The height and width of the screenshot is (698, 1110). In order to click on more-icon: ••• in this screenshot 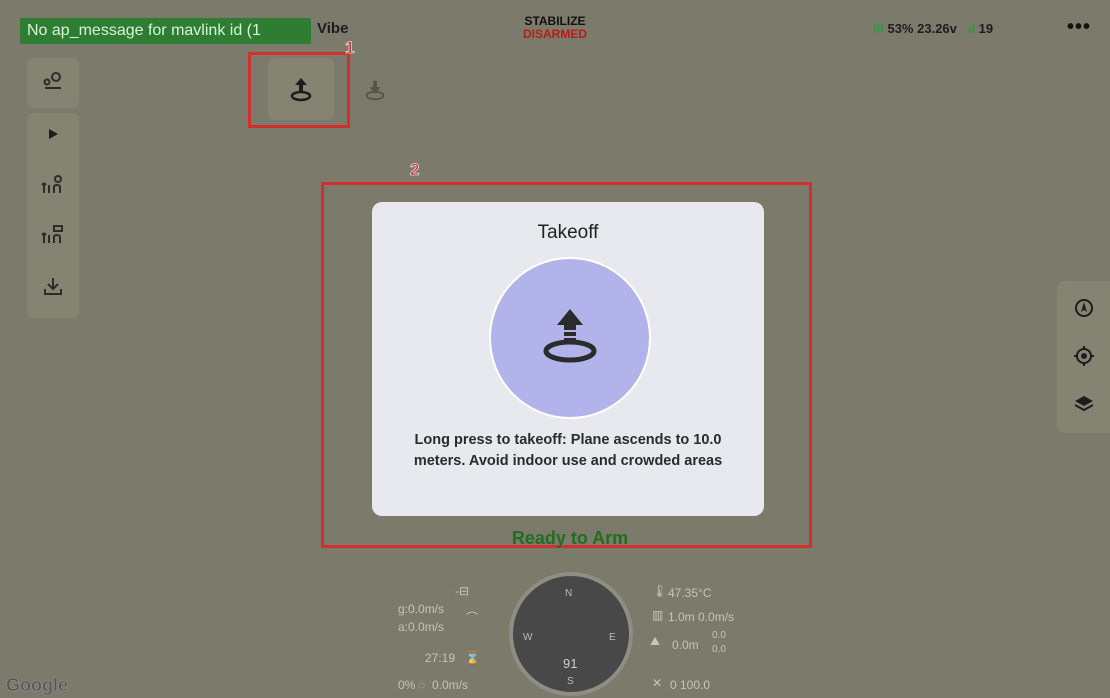, I will do `click(1079, 27)`.